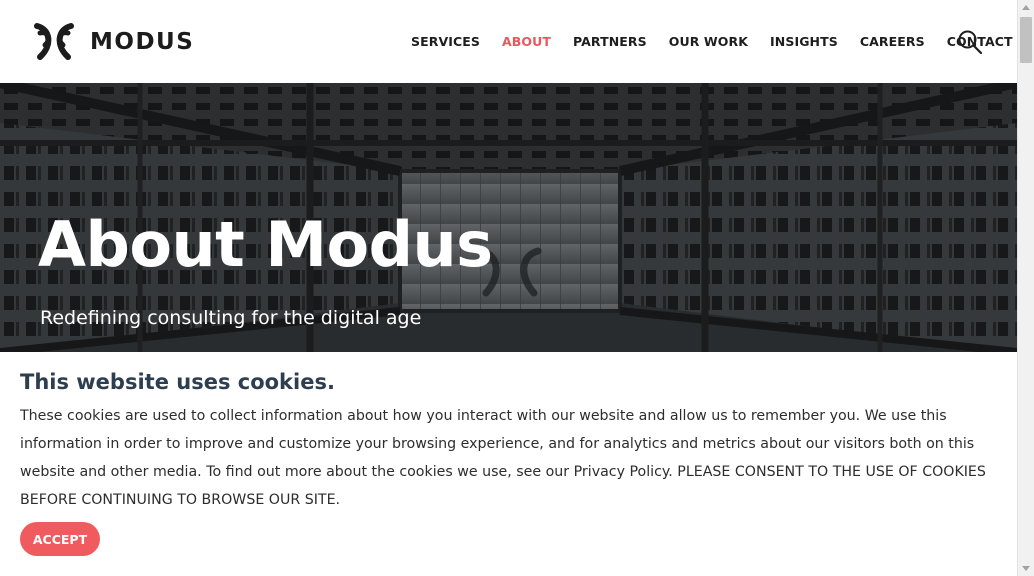 This screenshot has height=576, width=1034. Describe the element at coordinates (1026, 568) in the screenshot. I see `scroll-down-arrow-icon` at that location.